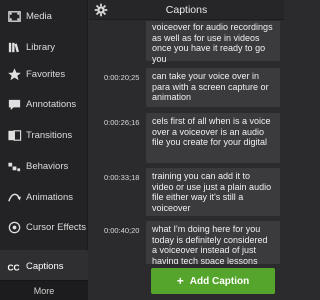 The image size is (320, 300). Describe the element at coordinates (14, 48) in the screenshot. I see `library-books-icon` at that location.